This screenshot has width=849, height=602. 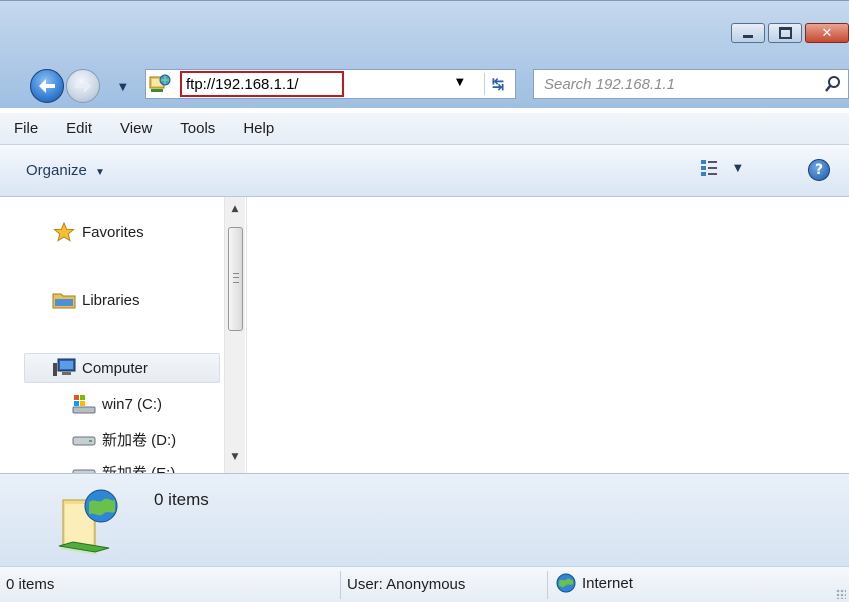 I want to click on help-button: ?, so click(x=819, y=170).